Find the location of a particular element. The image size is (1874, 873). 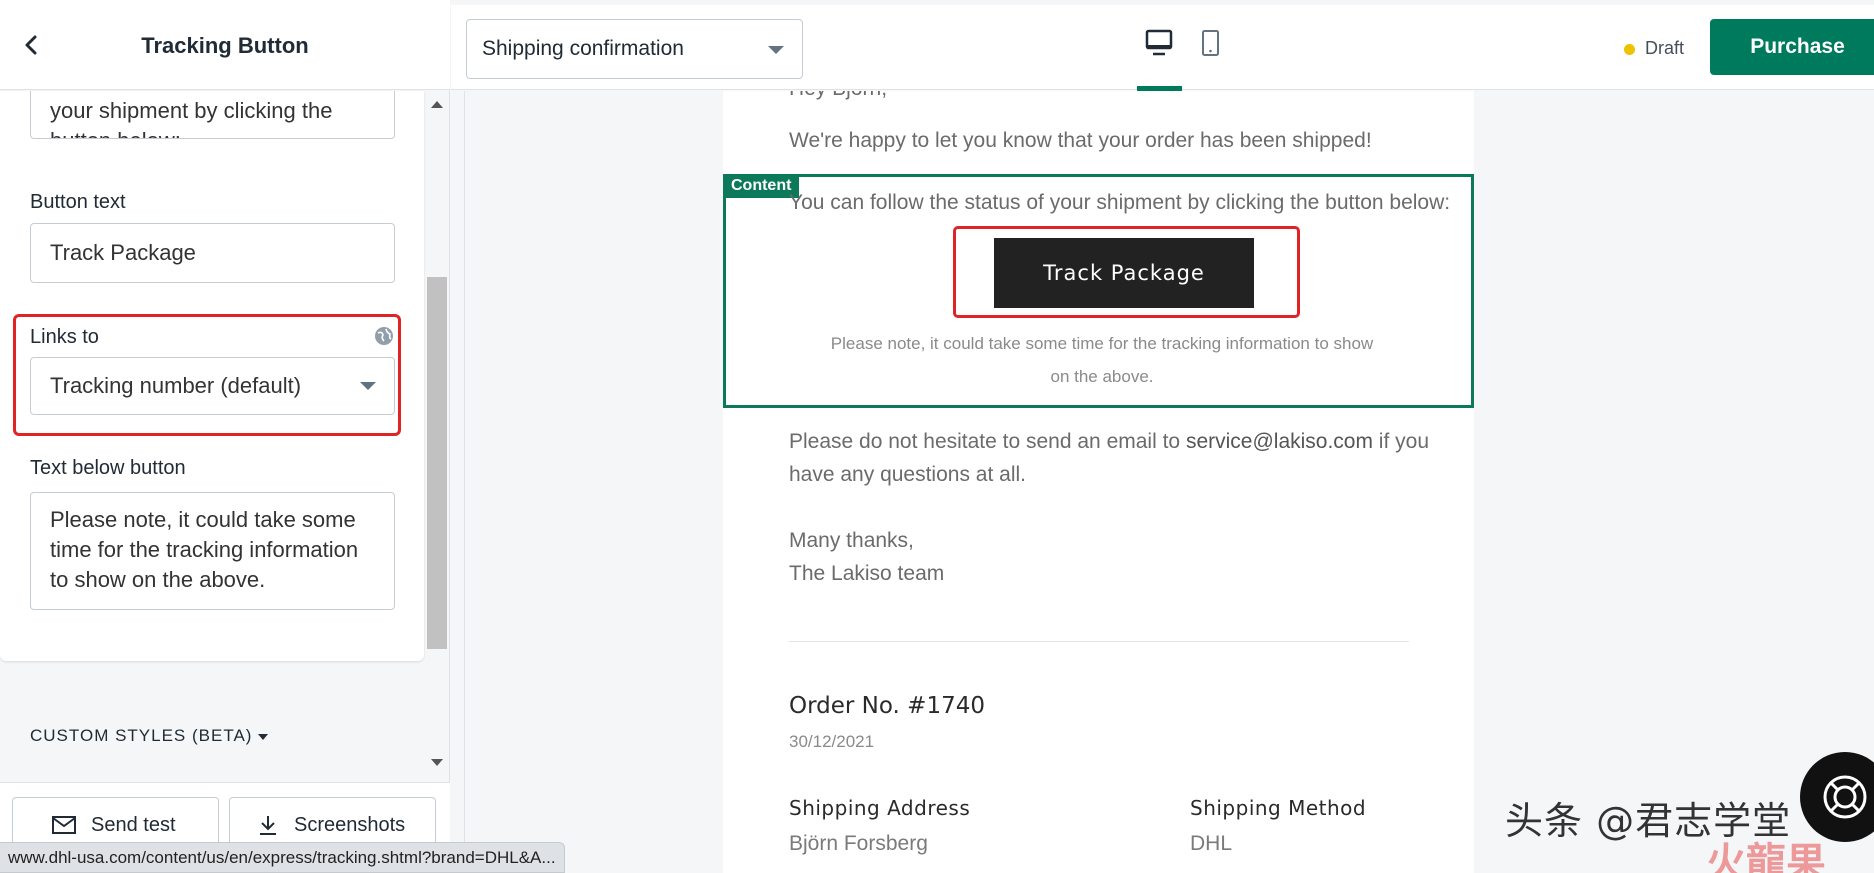

order-number: Order No. #1740 is located at coordinates (887, 706).